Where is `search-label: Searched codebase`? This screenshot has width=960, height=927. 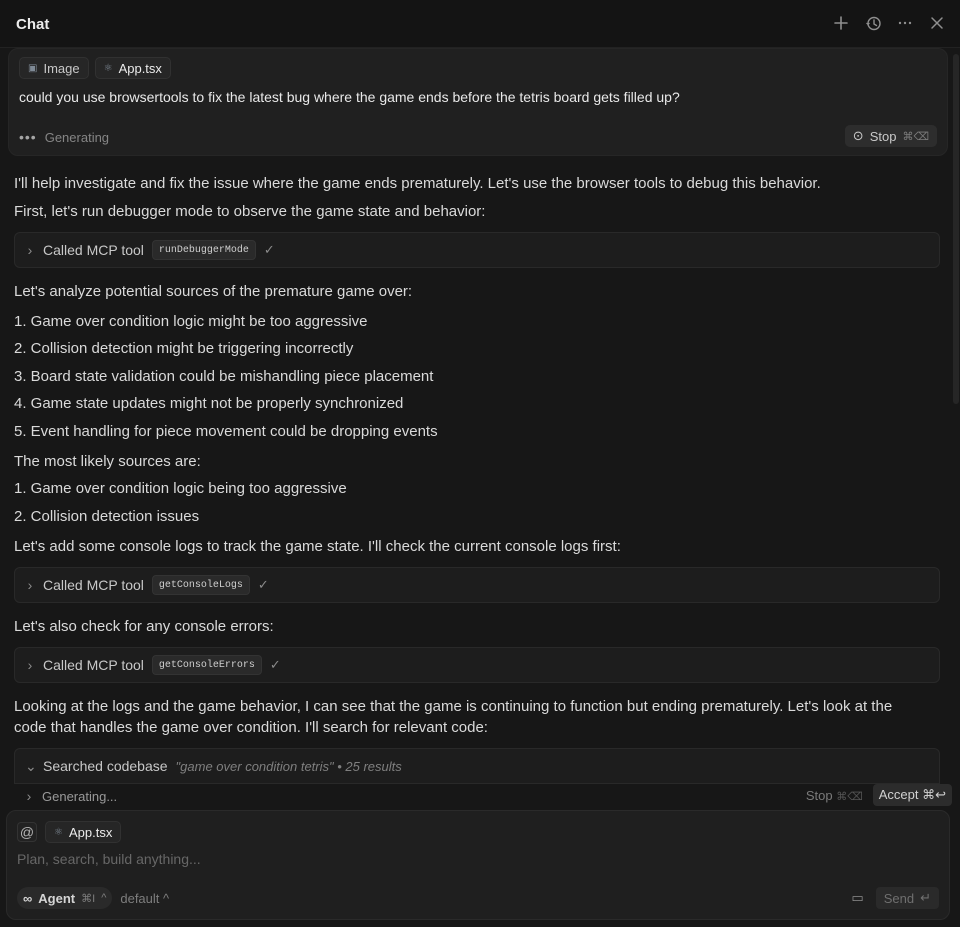 search-label: Searched codebase is located at coordinates (105, 766).